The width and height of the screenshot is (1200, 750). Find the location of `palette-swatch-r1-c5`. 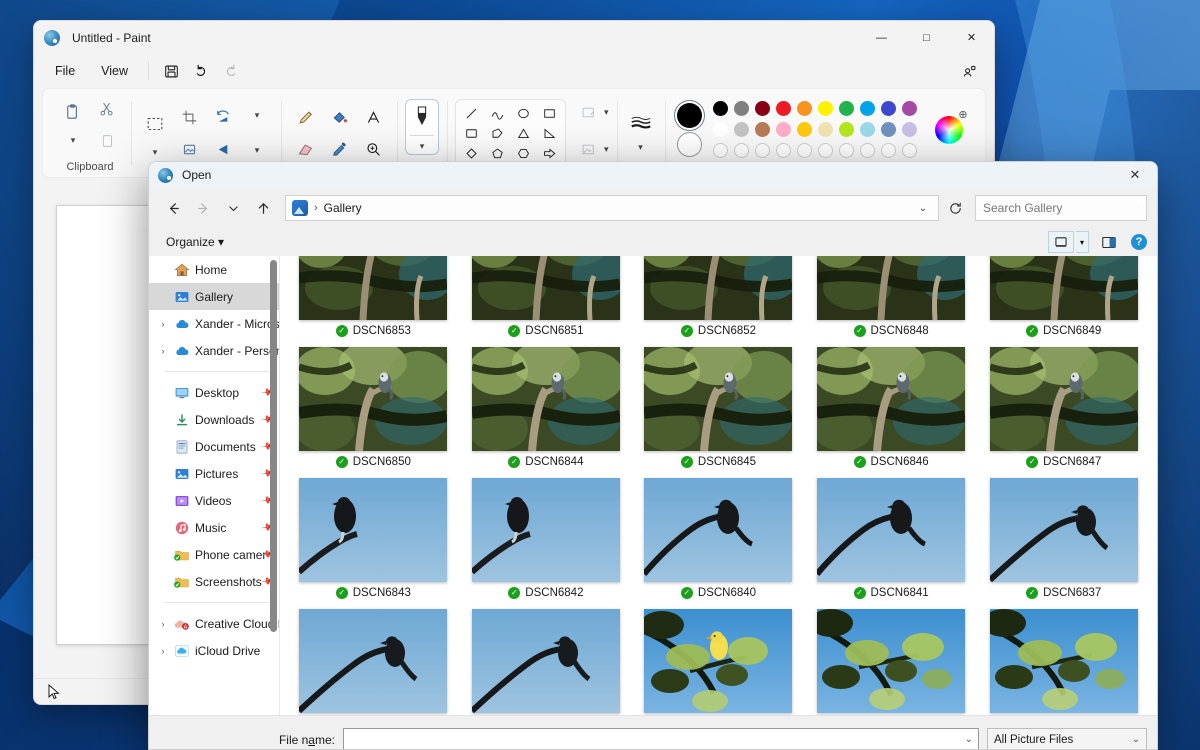

palette-swatch-r1-c5 is located at coordinates (804, 108).